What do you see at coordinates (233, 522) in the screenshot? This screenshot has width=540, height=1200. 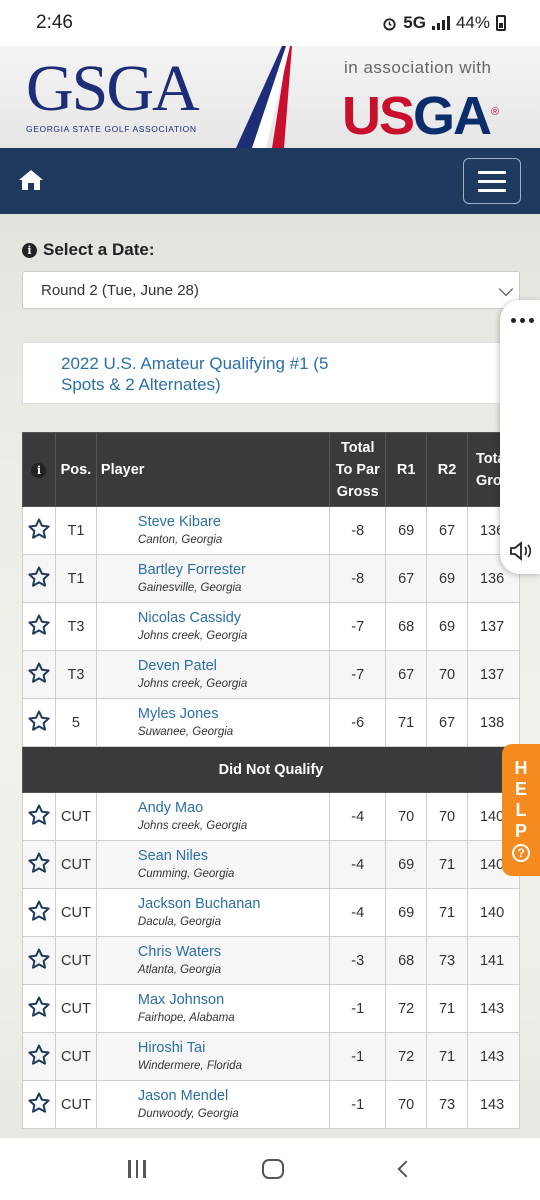 I see `player-name-link: Steve Kibare` at bounding box center [233, 522].